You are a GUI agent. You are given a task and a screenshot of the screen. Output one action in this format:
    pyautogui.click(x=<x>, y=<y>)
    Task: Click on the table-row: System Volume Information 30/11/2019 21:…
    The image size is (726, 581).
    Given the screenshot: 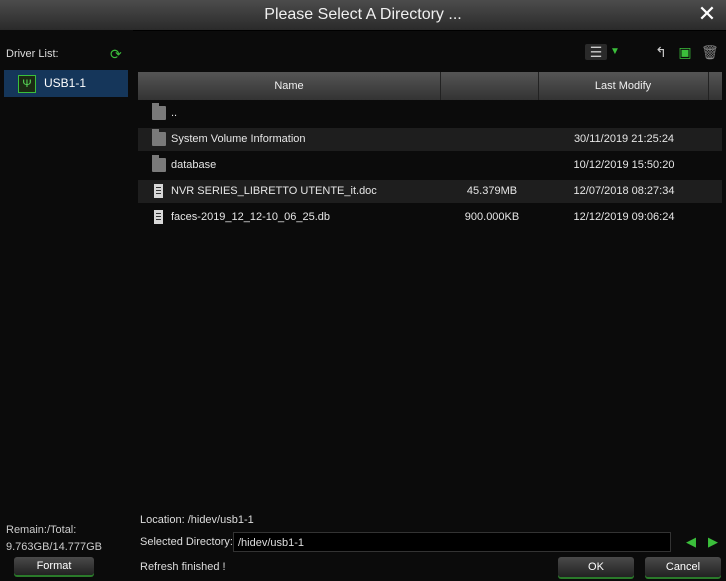 What is the action you would take?
    pyautogui.click(x=430, y=139)
    